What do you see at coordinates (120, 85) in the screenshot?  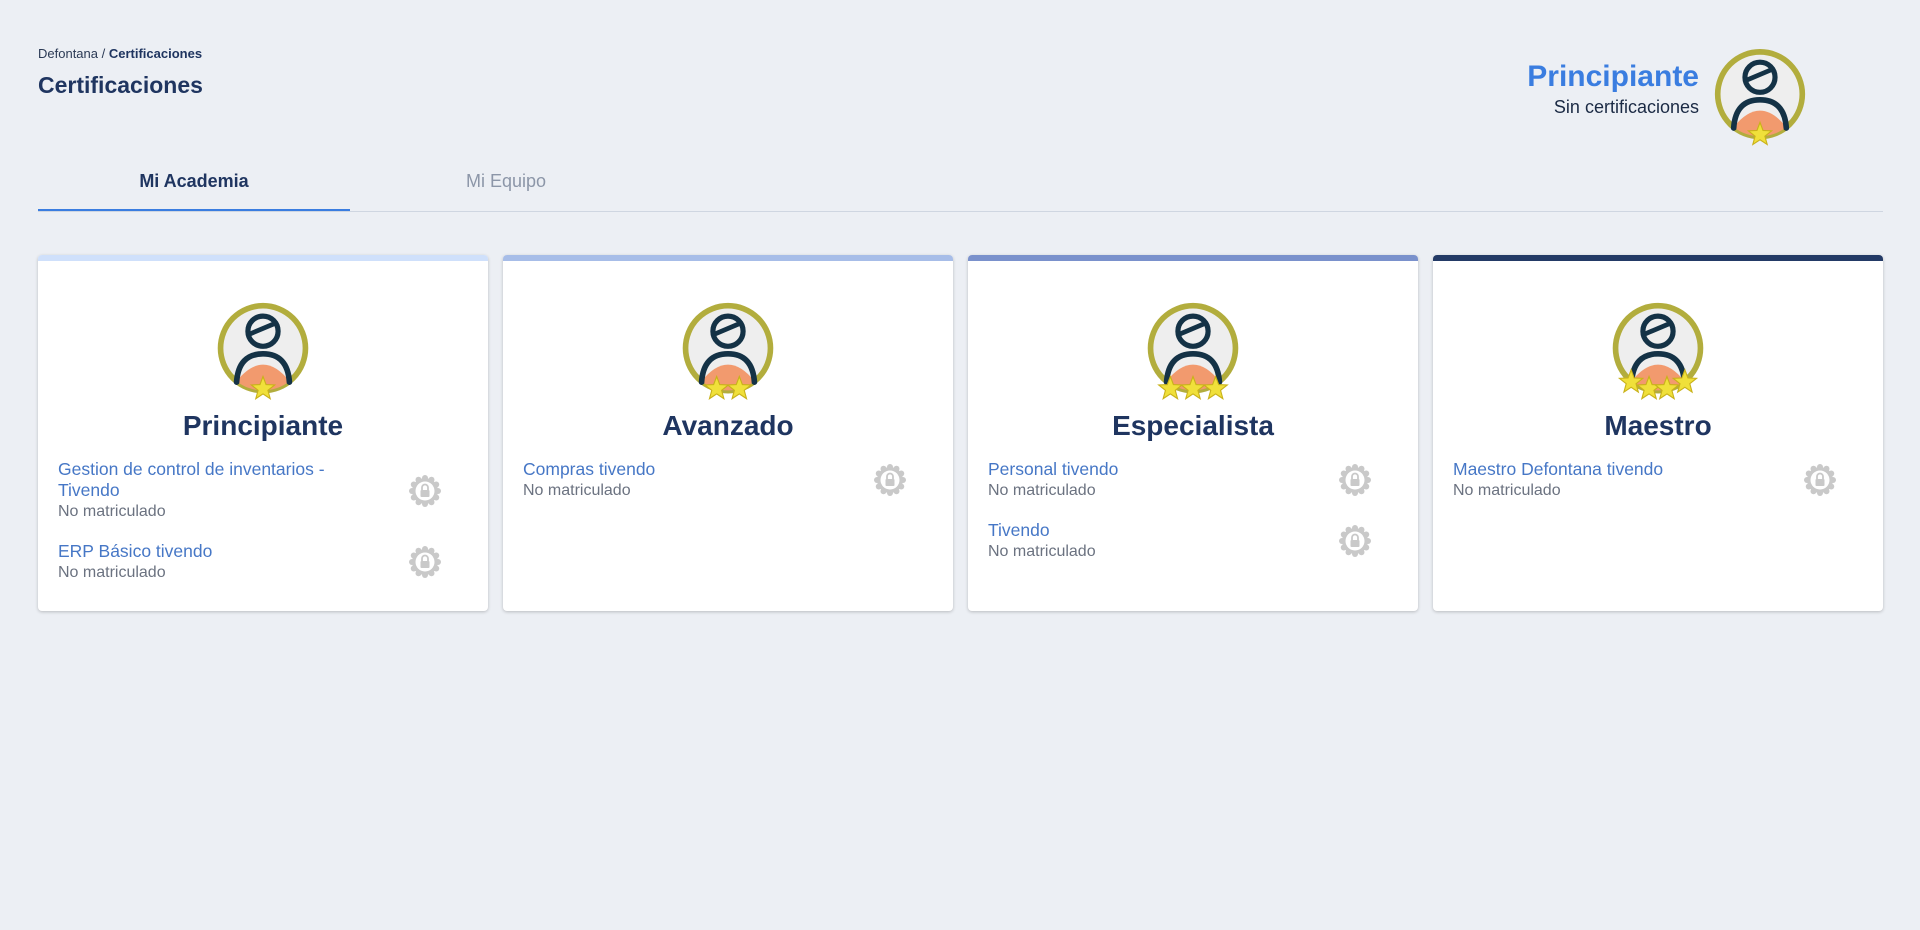 I see `page-title: Certificaciones` at bounding box center [120, 85].